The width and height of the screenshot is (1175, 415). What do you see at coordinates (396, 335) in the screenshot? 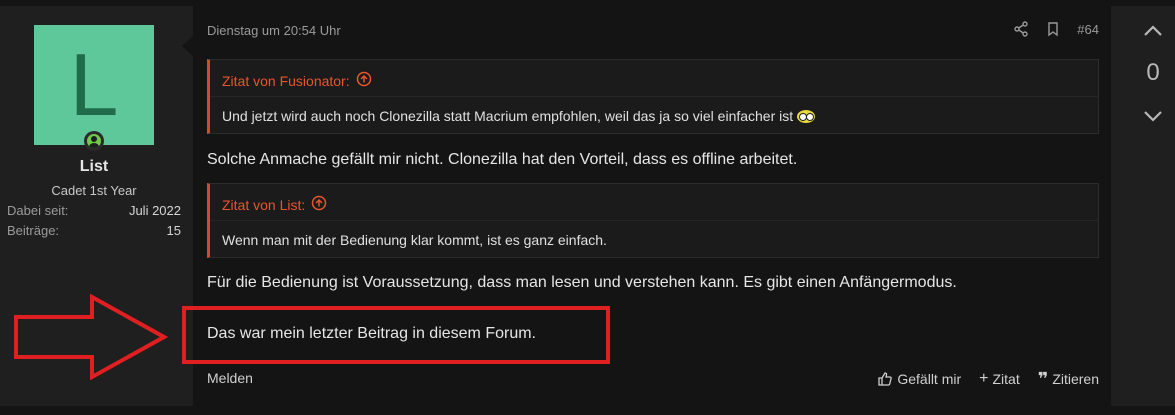
I see `highlight-box` at bounding box center [396, 335].